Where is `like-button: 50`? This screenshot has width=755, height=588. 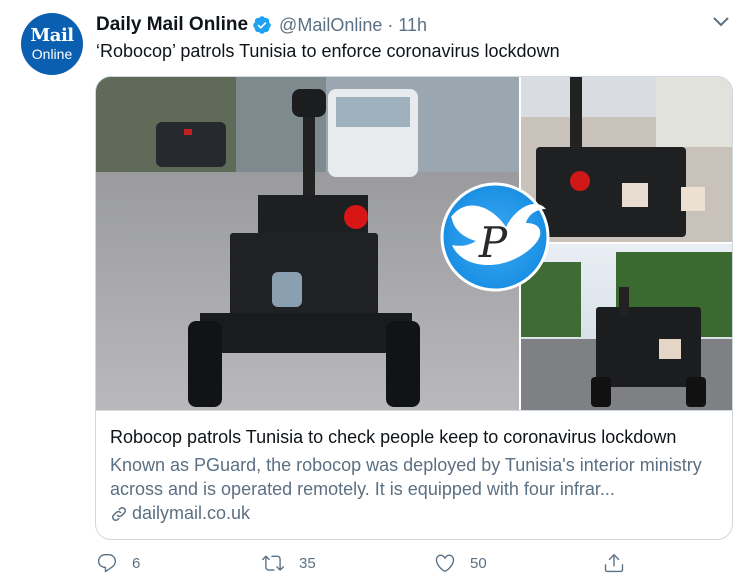 like-button: 50 is located at coordinates (460, 563).